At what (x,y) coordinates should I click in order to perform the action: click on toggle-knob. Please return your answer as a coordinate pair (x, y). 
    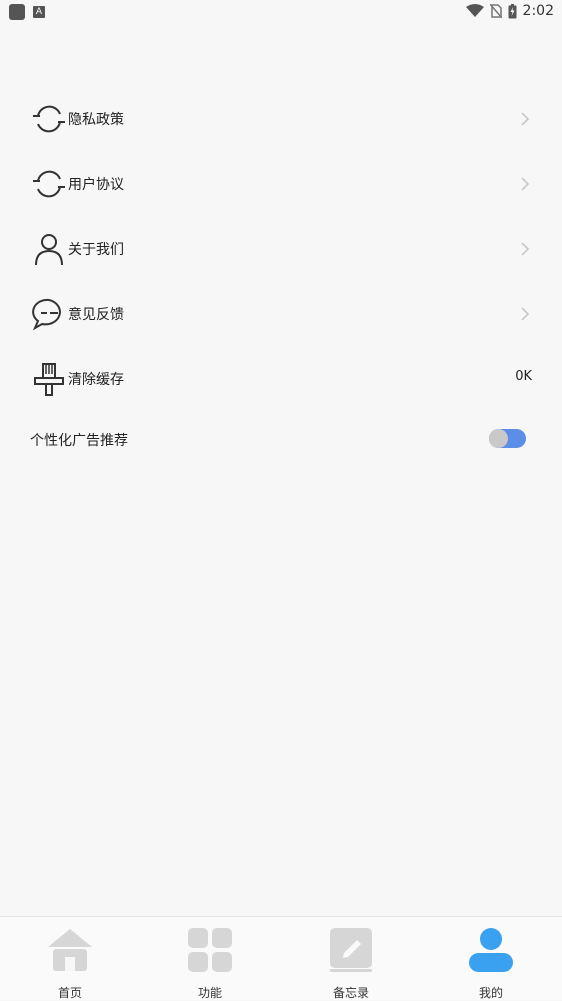
    Looking at the image, I should click on (498, 438).